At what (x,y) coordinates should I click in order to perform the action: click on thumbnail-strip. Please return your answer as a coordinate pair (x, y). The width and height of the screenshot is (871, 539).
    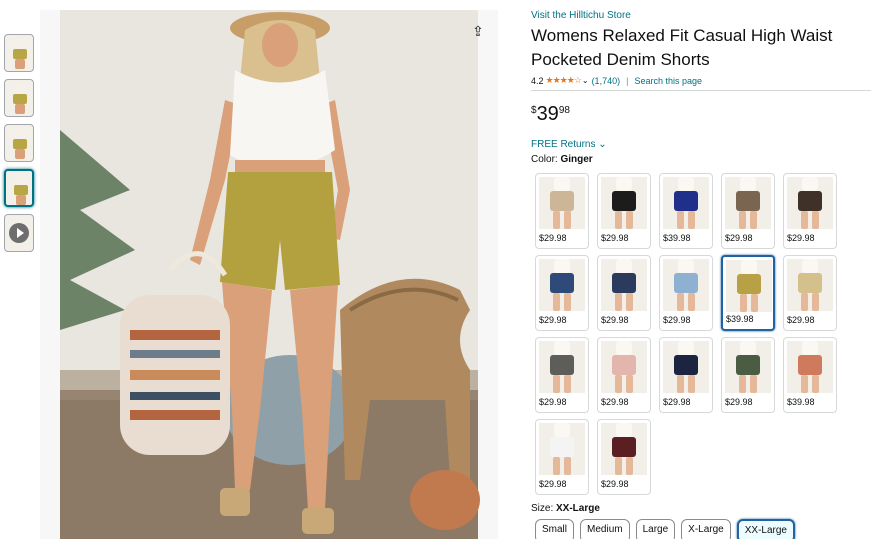
    Looking at the image, I should click on (20, 146).